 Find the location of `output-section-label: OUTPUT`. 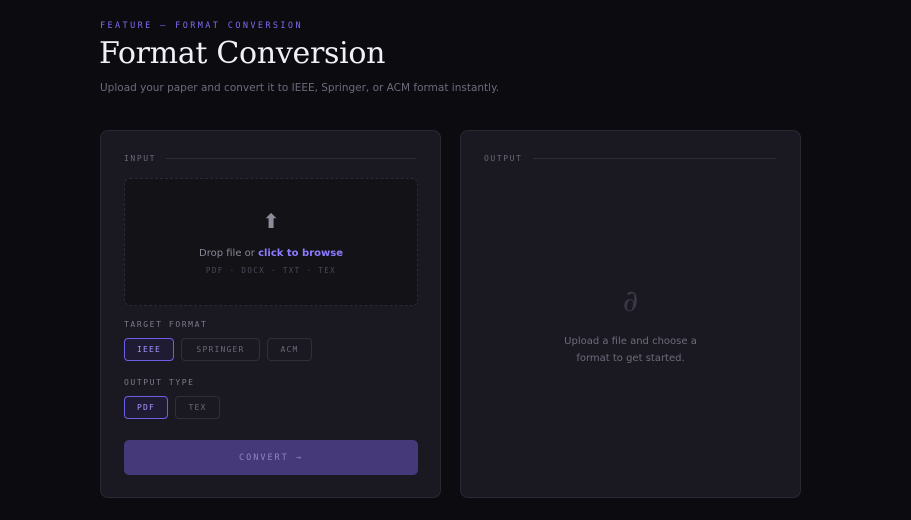

output-section-label: OUTPUT is located at coordinates (503, 158).